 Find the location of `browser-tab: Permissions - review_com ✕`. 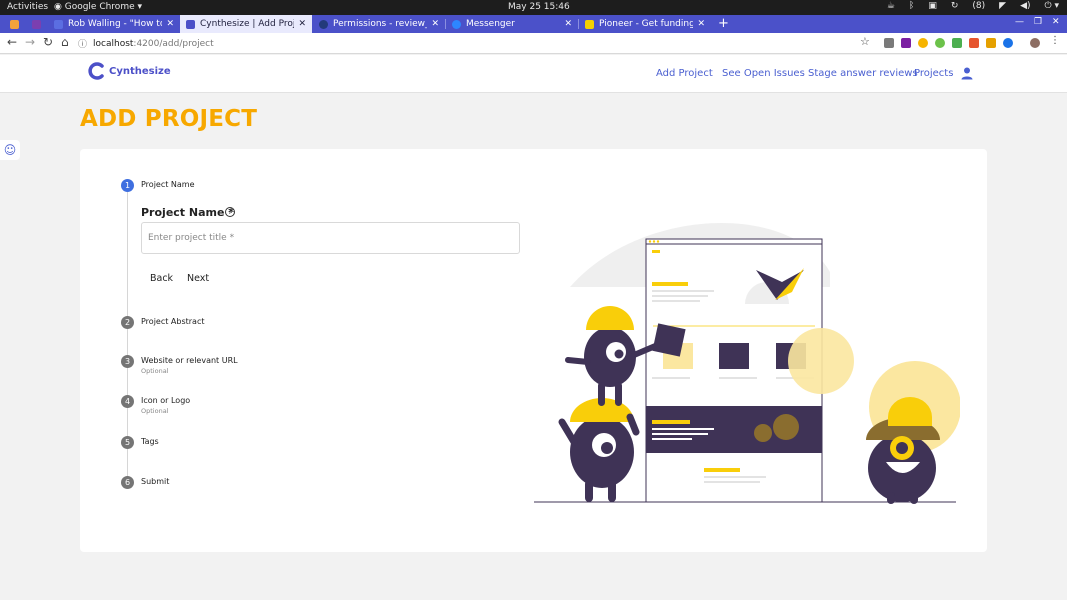

browser-tab: Permissions - review_com ✕ is located at coordinates (379, 24).